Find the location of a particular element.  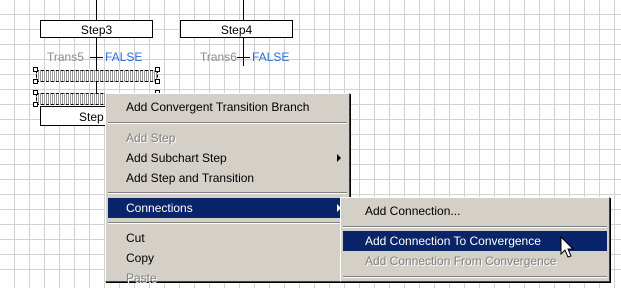

submenu-arrow-icon is located at coordinates (339, 158).